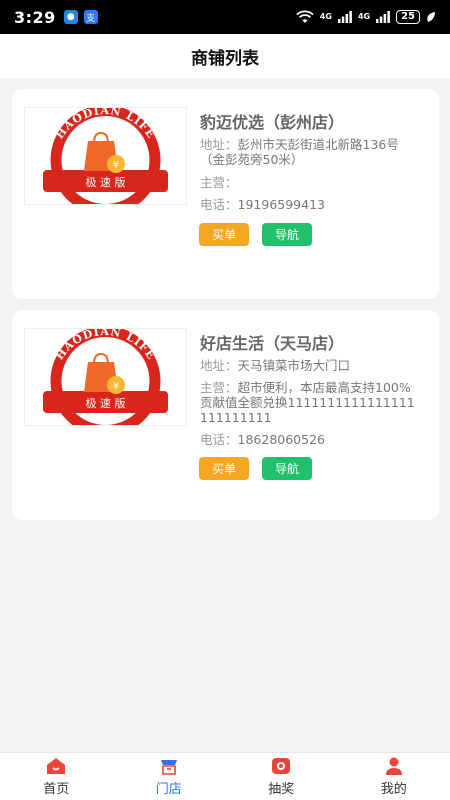  What do you see at coordinates (393, 766) in the screenshot?
I see `profile-icon` at bounding box center [393, 766].